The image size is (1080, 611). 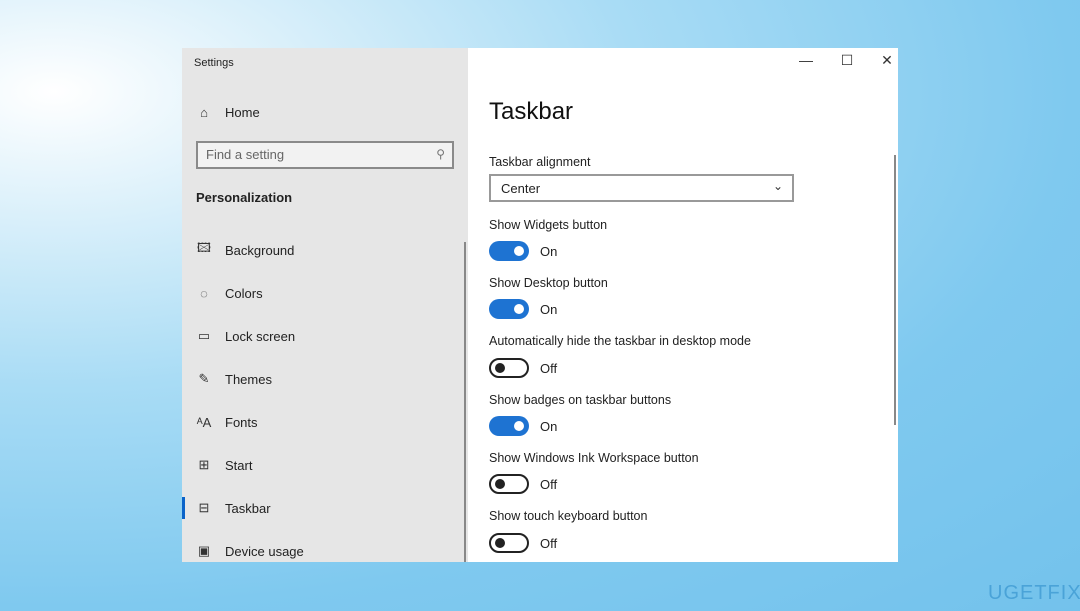 I want to click on device-usage-icon: ▣, so click(x=204, y=550).